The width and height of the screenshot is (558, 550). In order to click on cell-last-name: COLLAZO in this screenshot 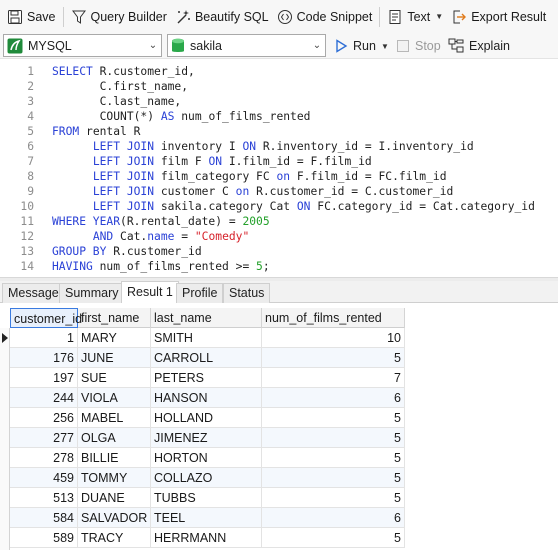, I will do `click(206, 478)`.